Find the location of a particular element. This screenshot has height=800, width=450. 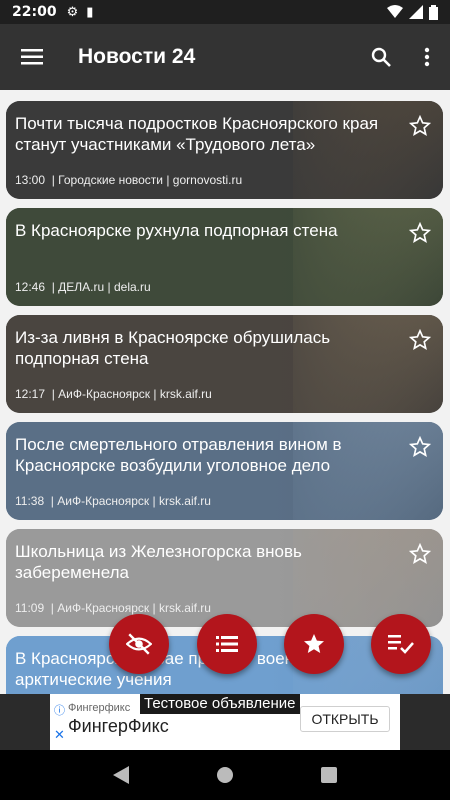

battery-icon is located at coordinates (433, 12).